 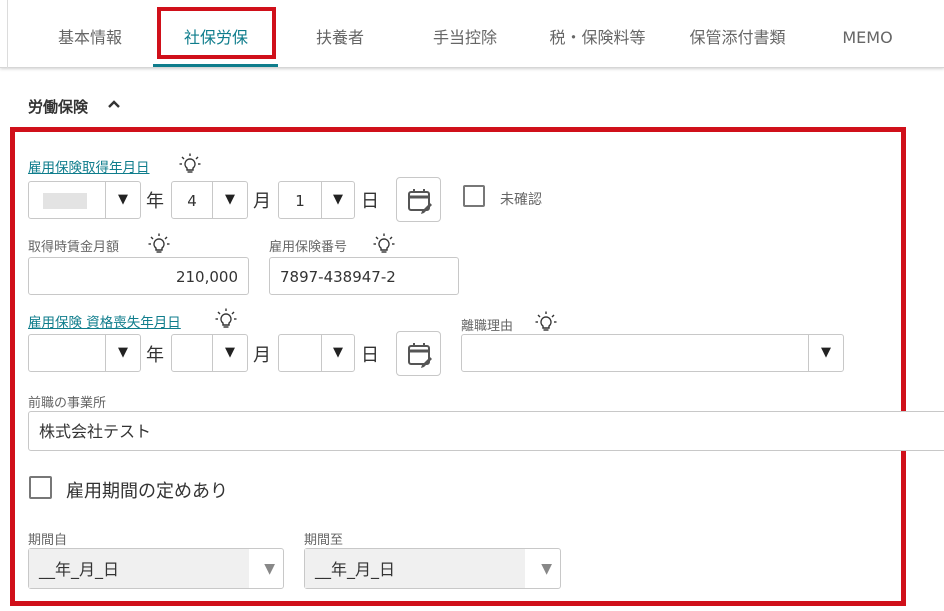 What do you see at coordinates (209, 200) in the screenshot?
I see `acquisition-month-select: 4 ▼` at bounding box center [209, 200].